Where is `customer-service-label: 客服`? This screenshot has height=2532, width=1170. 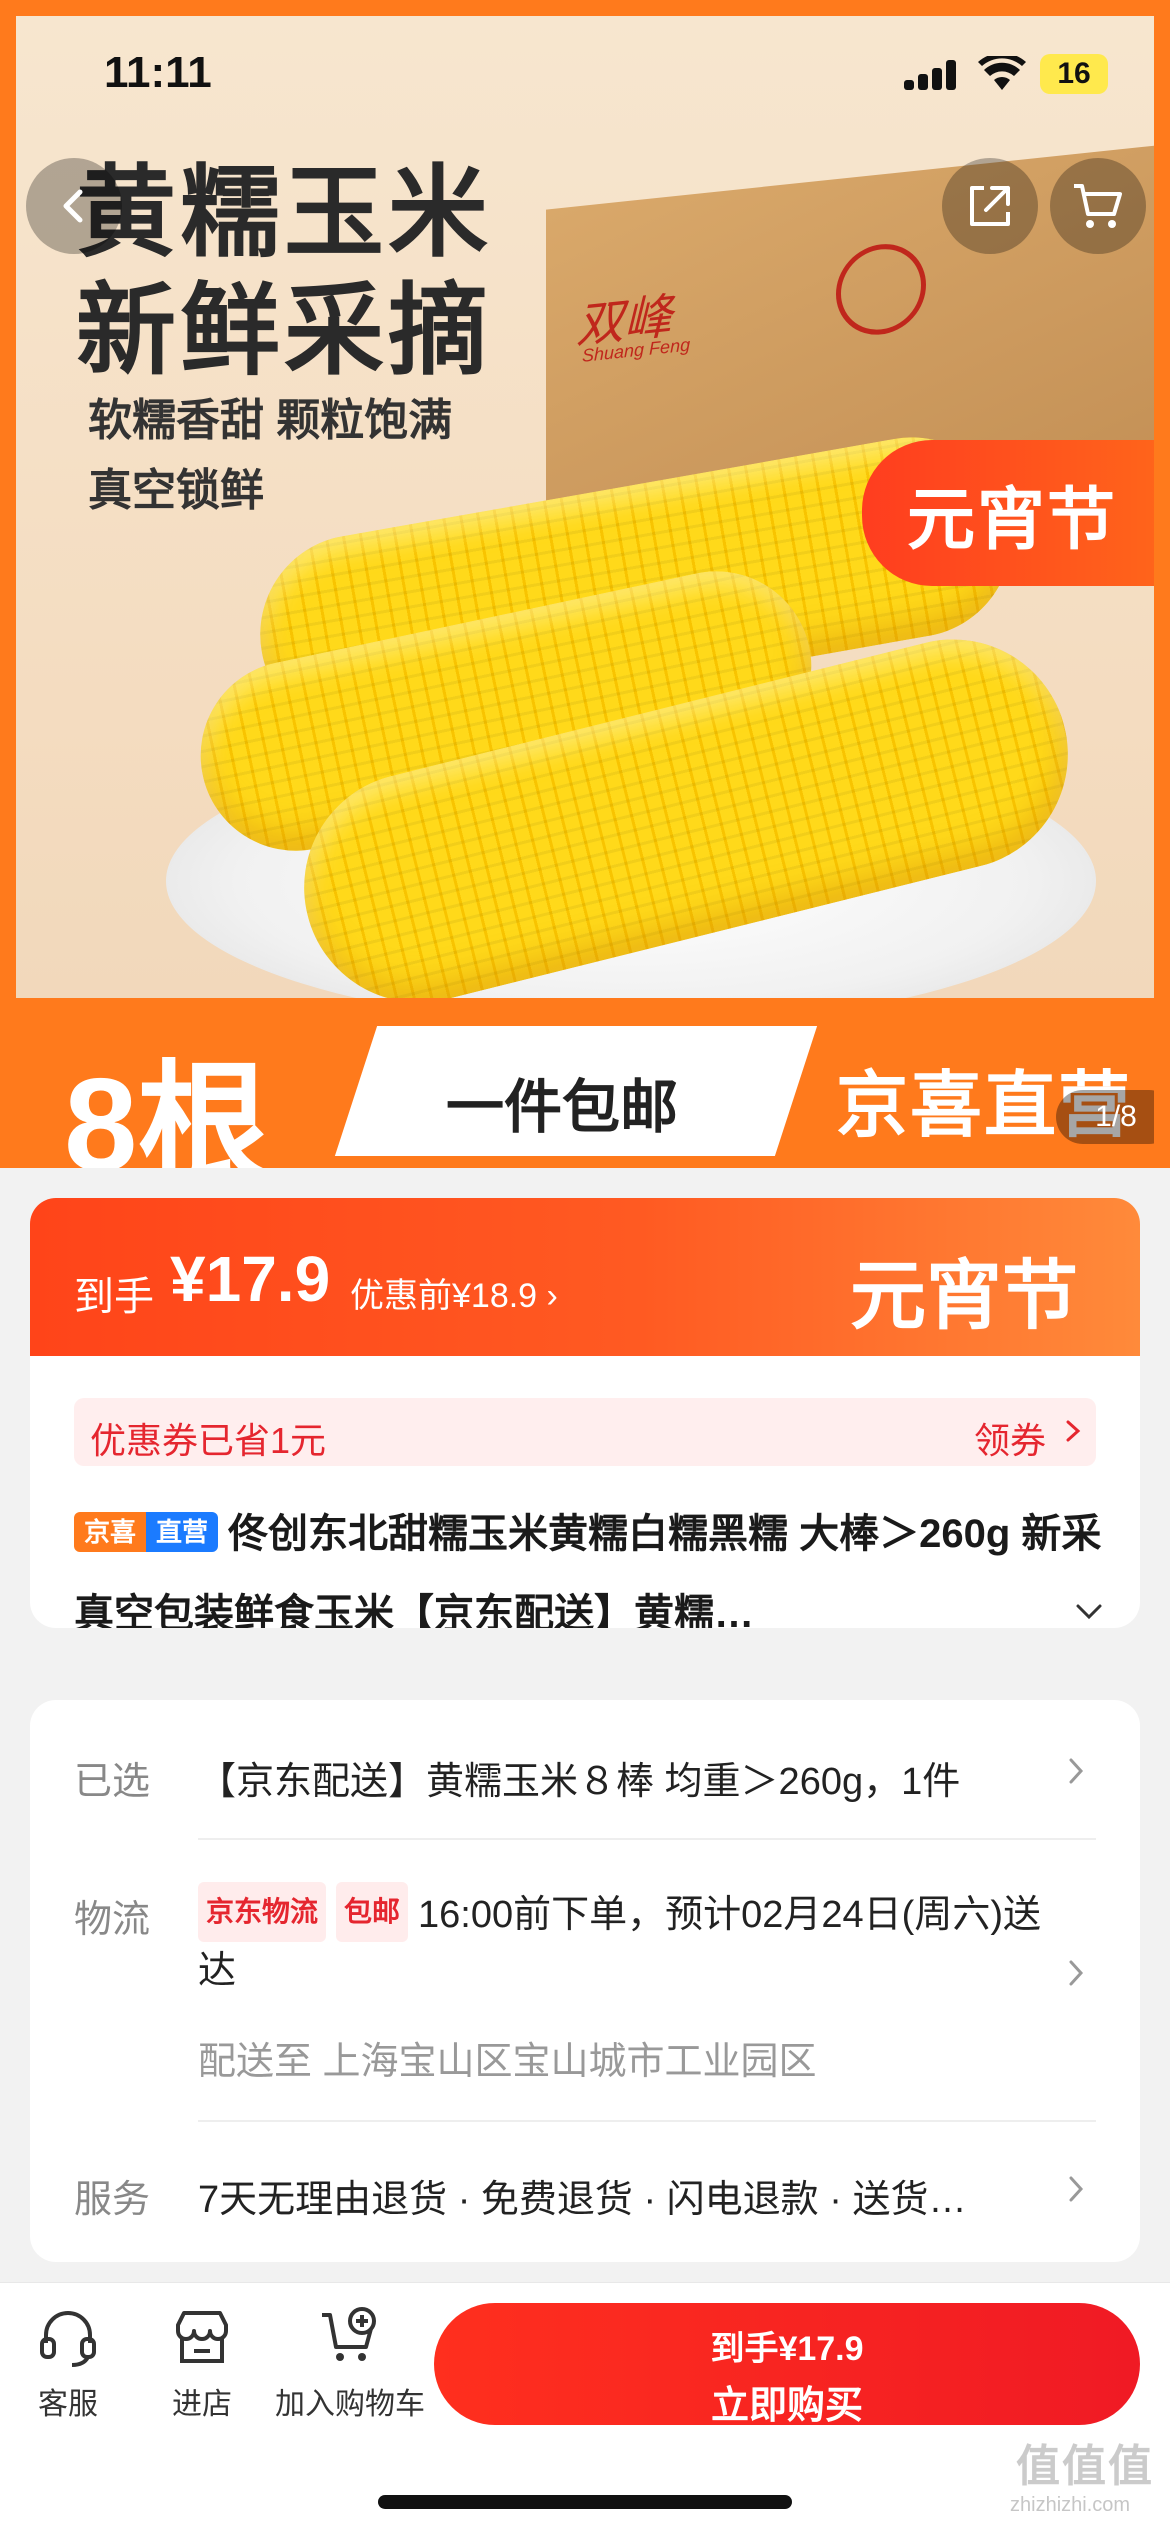
customer-service-label: 客服 is located at coordinates (68, 2404).